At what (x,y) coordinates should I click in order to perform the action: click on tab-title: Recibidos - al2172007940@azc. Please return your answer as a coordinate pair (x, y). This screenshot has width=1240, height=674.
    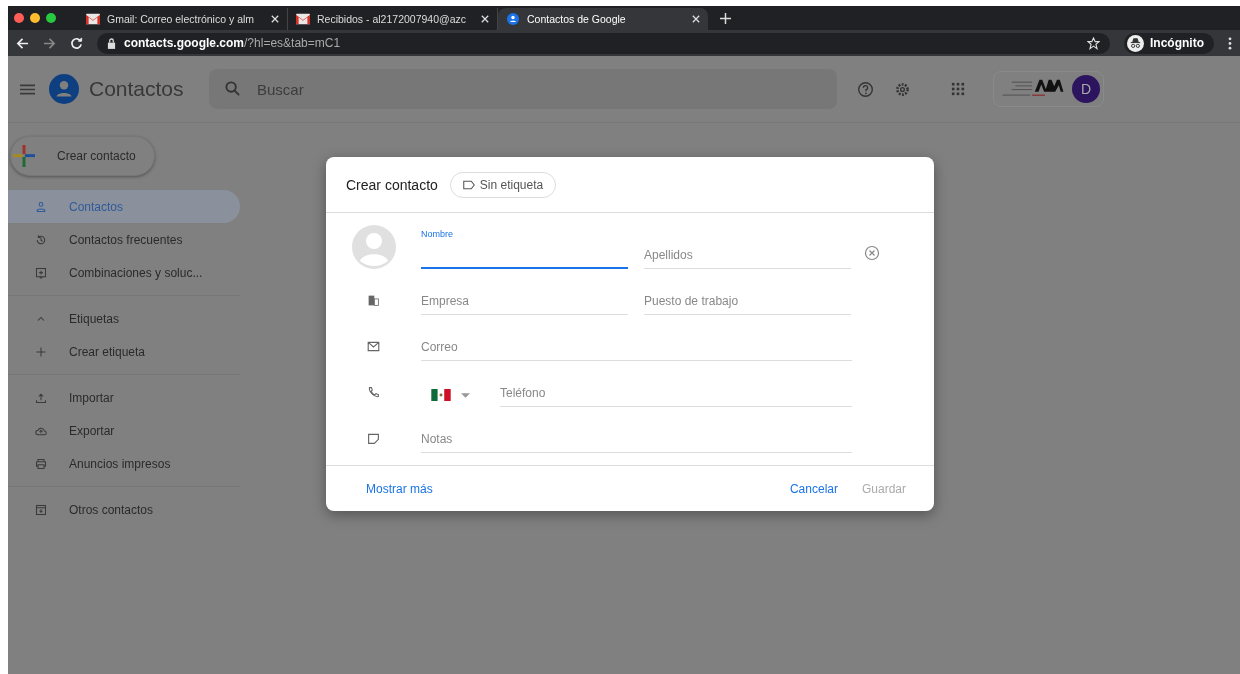
    Looking at the image, I should click on (392, 19).